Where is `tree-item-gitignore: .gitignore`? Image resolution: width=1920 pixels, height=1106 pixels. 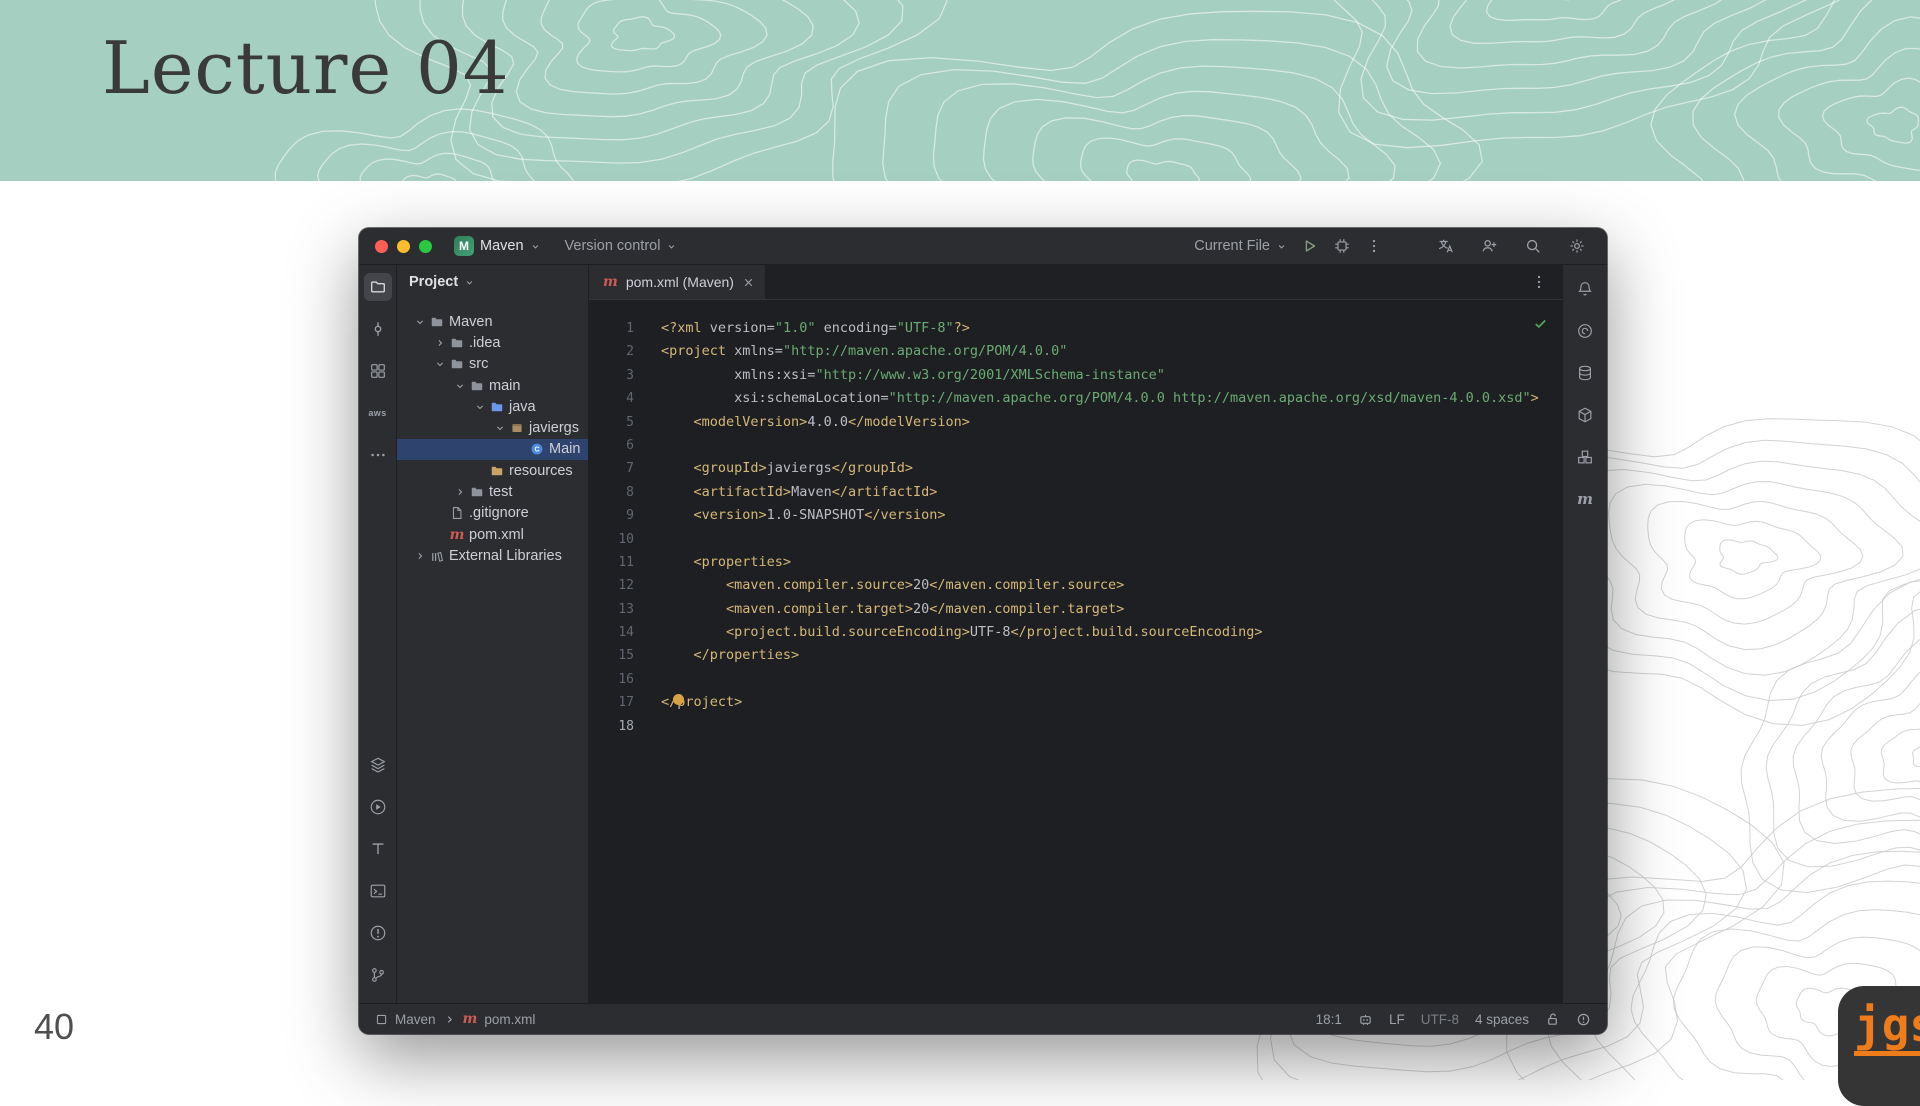 tree-item-gitignore: .gitignore is located at coordinates (492, 513).